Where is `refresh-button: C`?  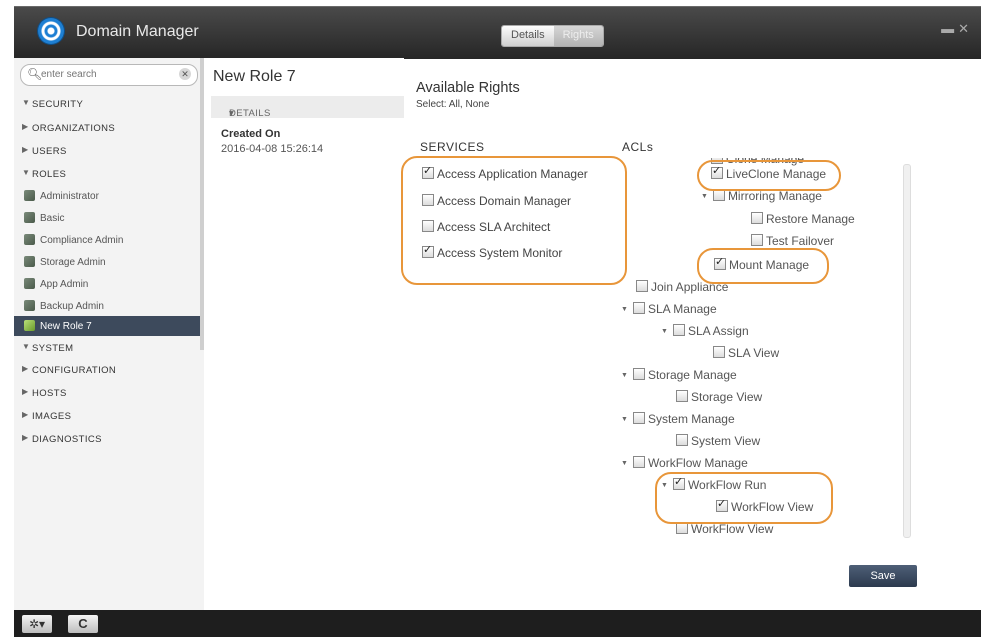
refresh-button: C is located at coordinates (83, 624).